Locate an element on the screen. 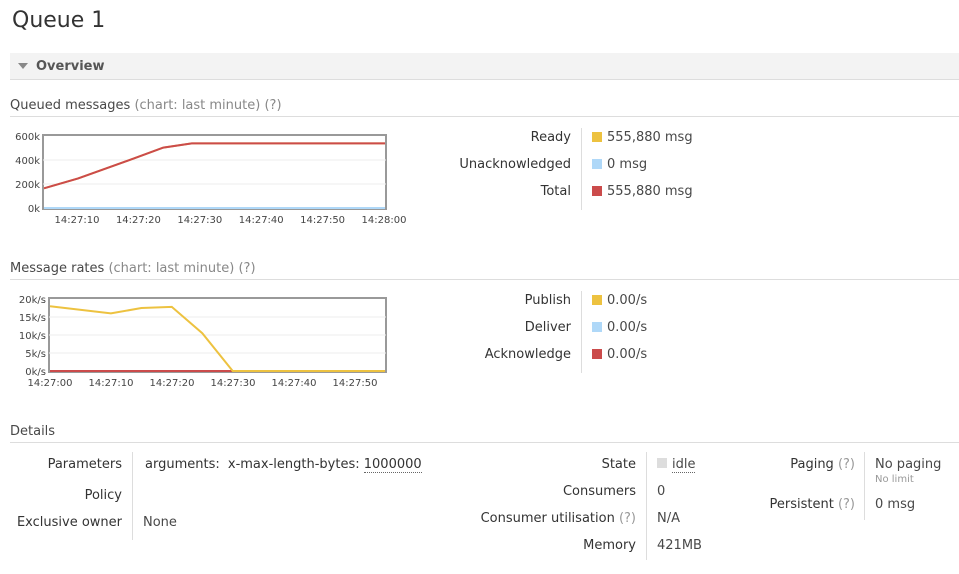  parameters-label: Parameters is located at coordinates (84, 464).